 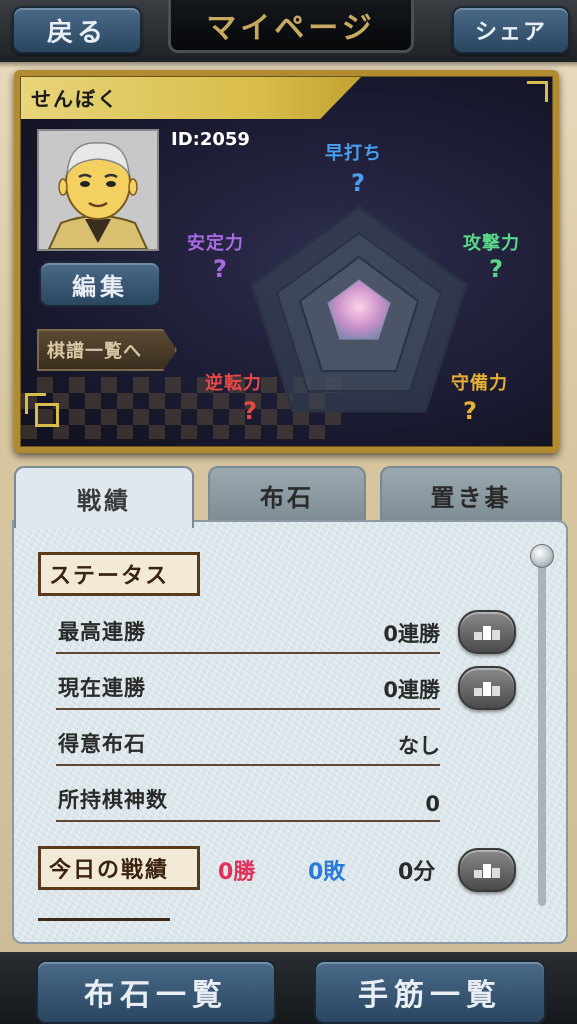 What do you see at coordinates (358, 183) in the screenshot?
I see `stat-value-speed: ?` at bounding box center [358, 183].